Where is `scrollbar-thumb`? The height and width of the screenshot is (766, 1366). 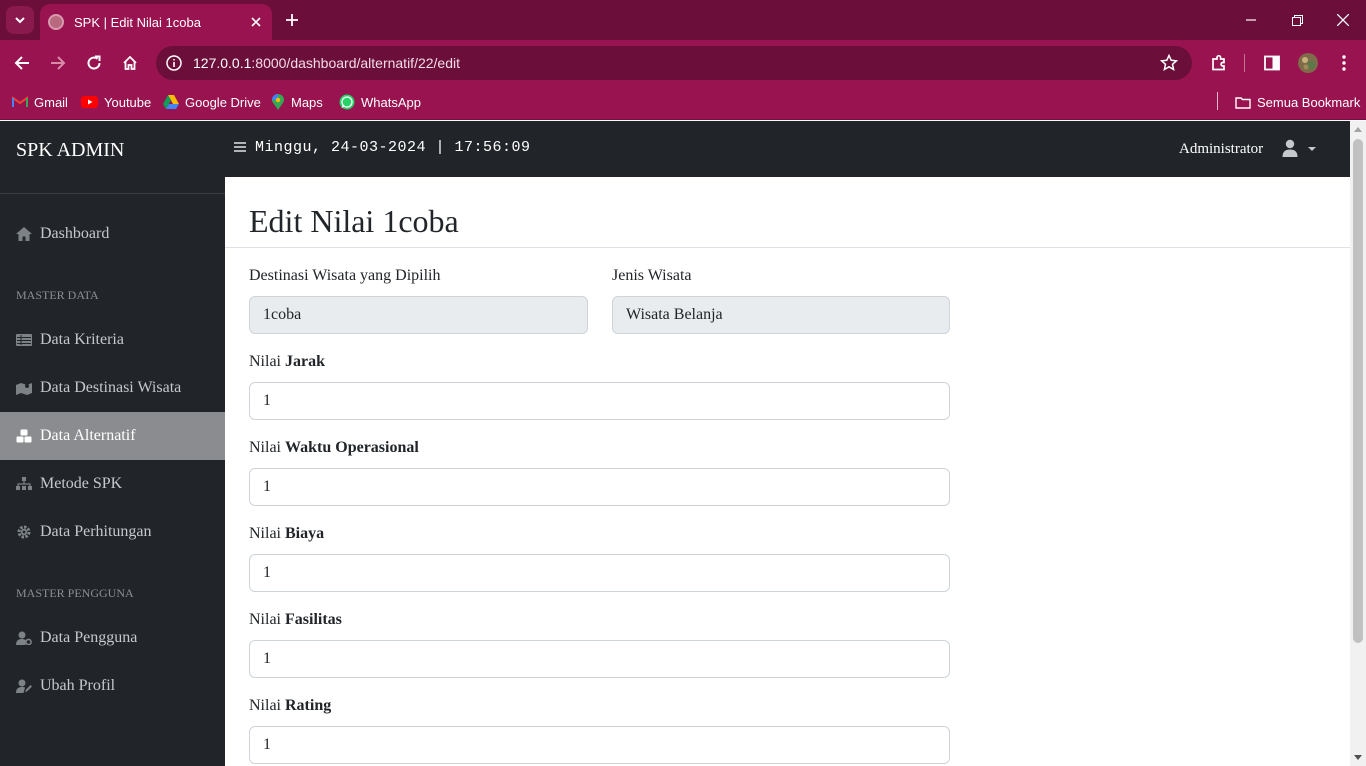
scrollbar-thumb is located at coordinates (1358, 391).